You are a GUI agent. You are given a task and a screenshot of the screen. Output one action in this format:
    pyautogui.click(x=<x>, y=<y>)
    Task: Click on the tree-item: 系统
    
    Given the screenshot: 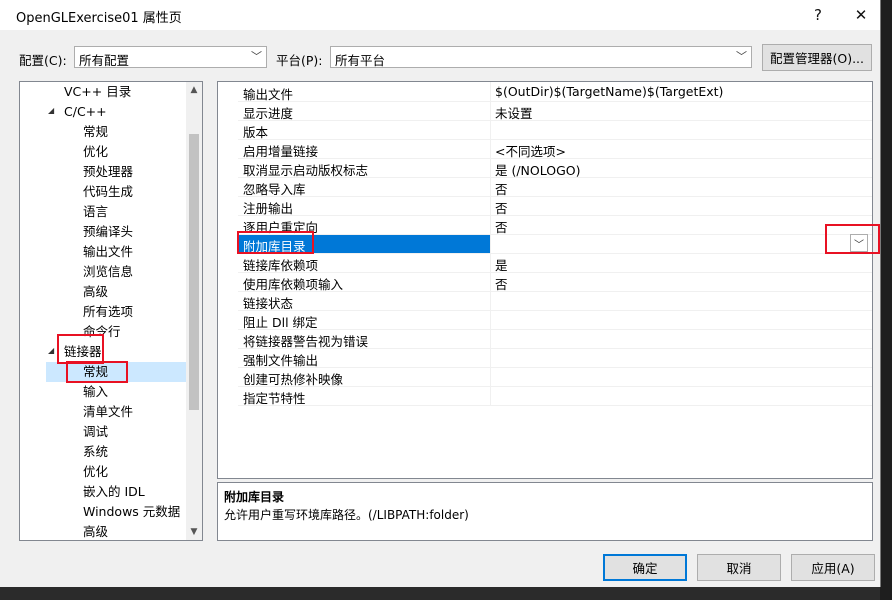 What is the action you would take?
    pyautogui.click(x=95, y=452)
    